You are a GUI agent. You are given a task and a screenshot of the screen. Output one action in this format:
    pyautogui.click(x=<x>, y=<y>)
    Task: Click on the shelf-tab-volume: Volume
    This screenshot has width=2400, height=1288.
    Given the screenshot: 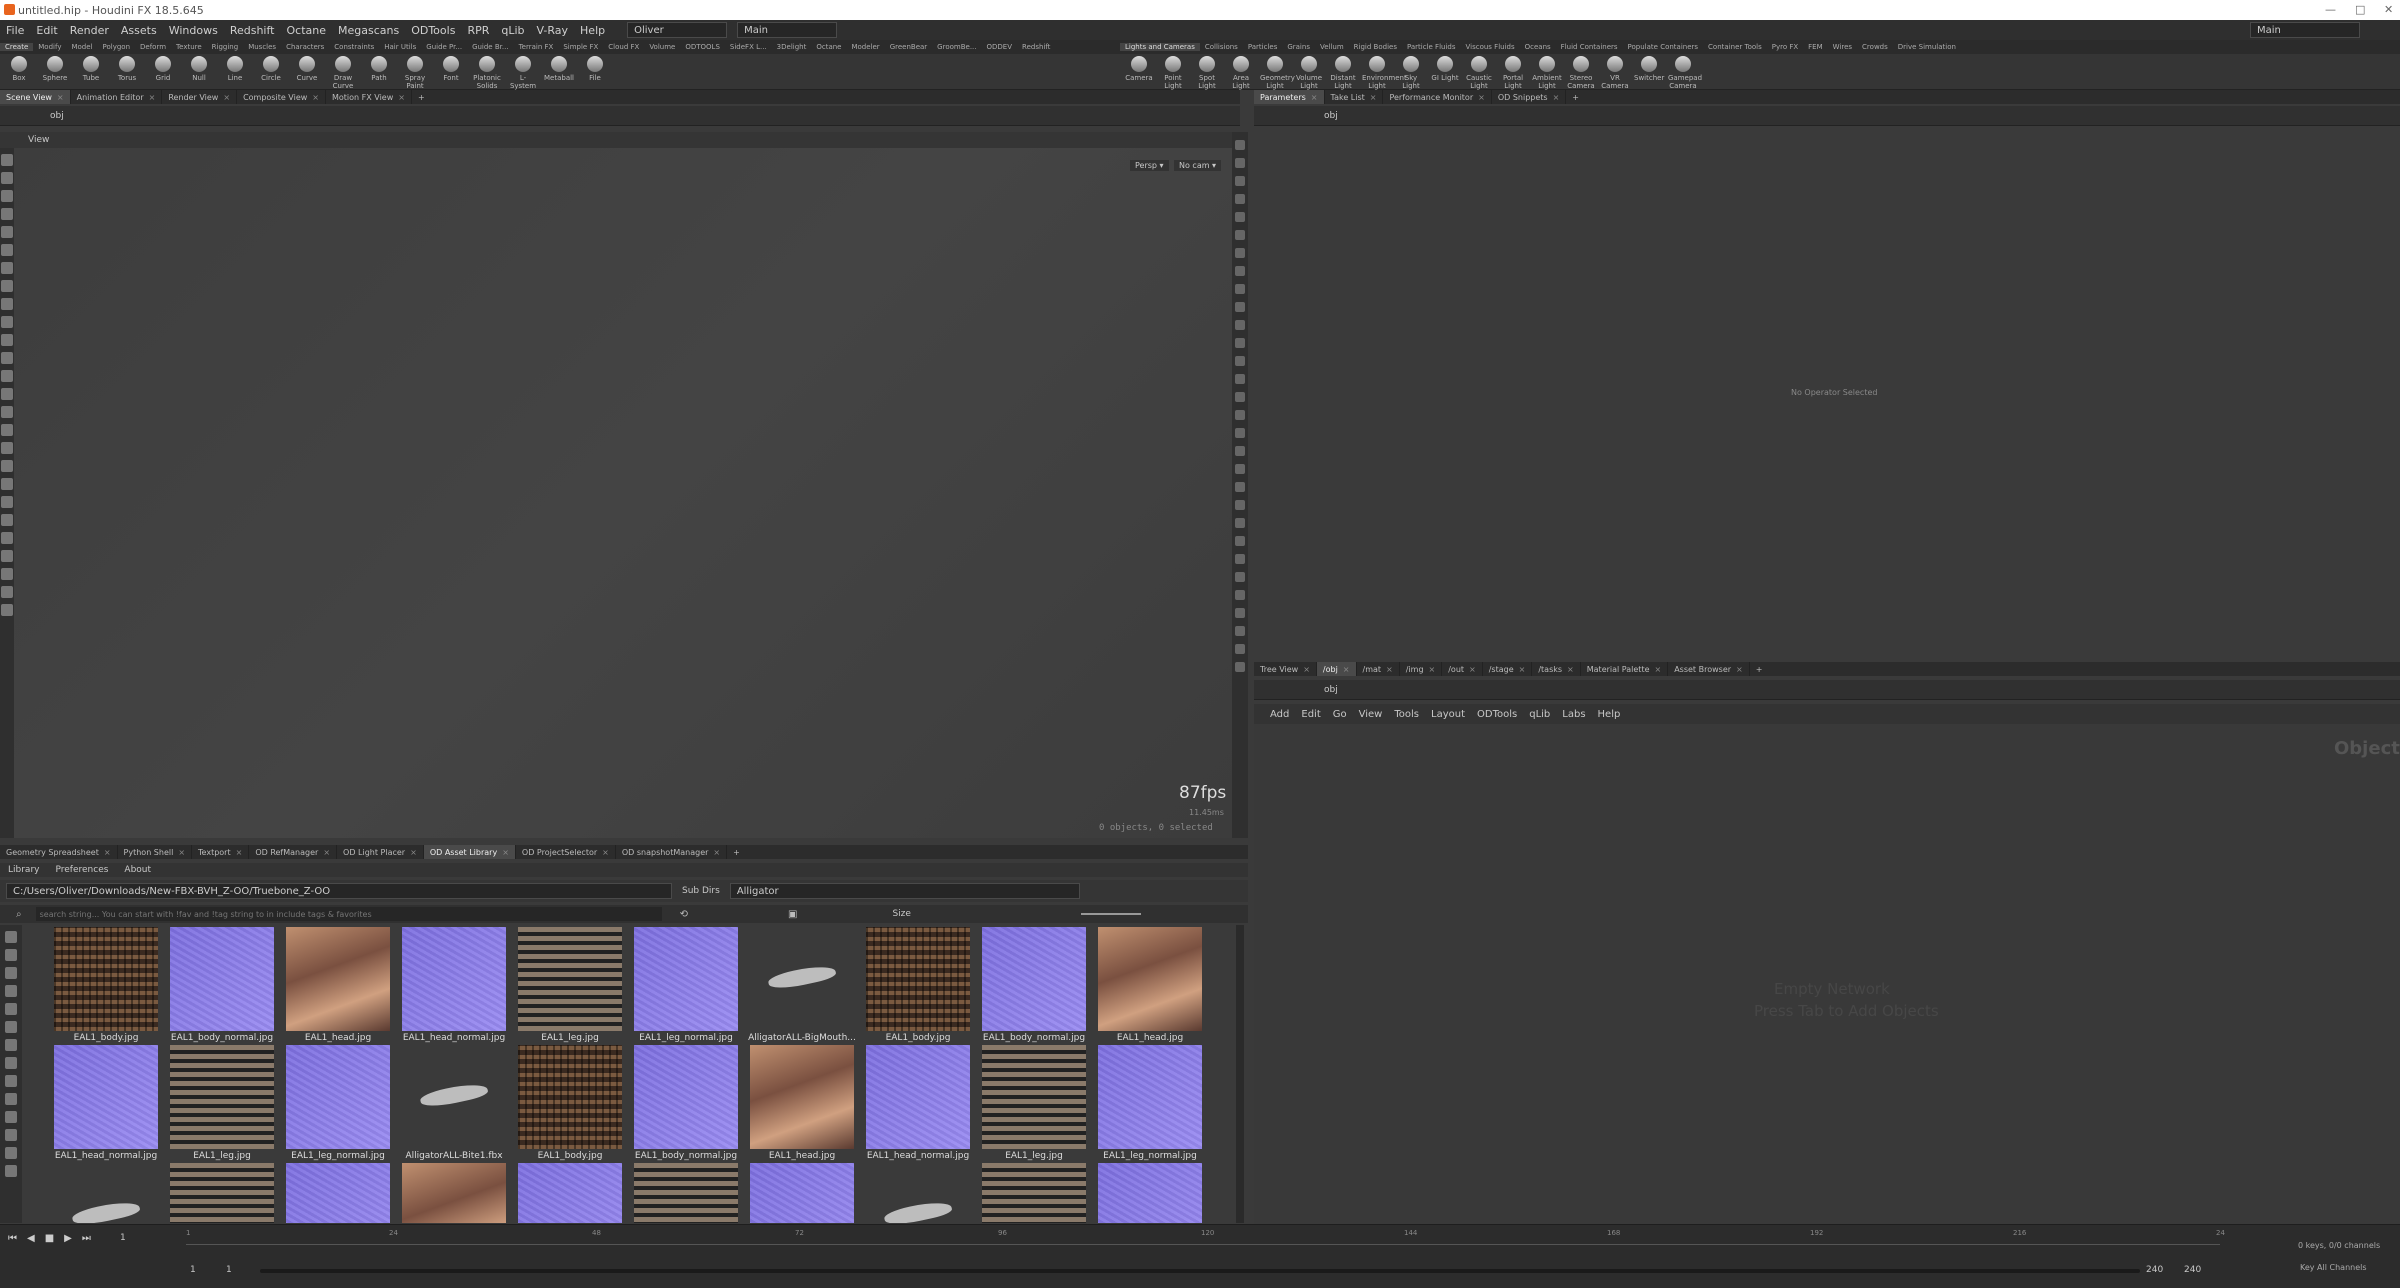 What is the action you would take?
    pyautogui.click(x=662, y=47)
    